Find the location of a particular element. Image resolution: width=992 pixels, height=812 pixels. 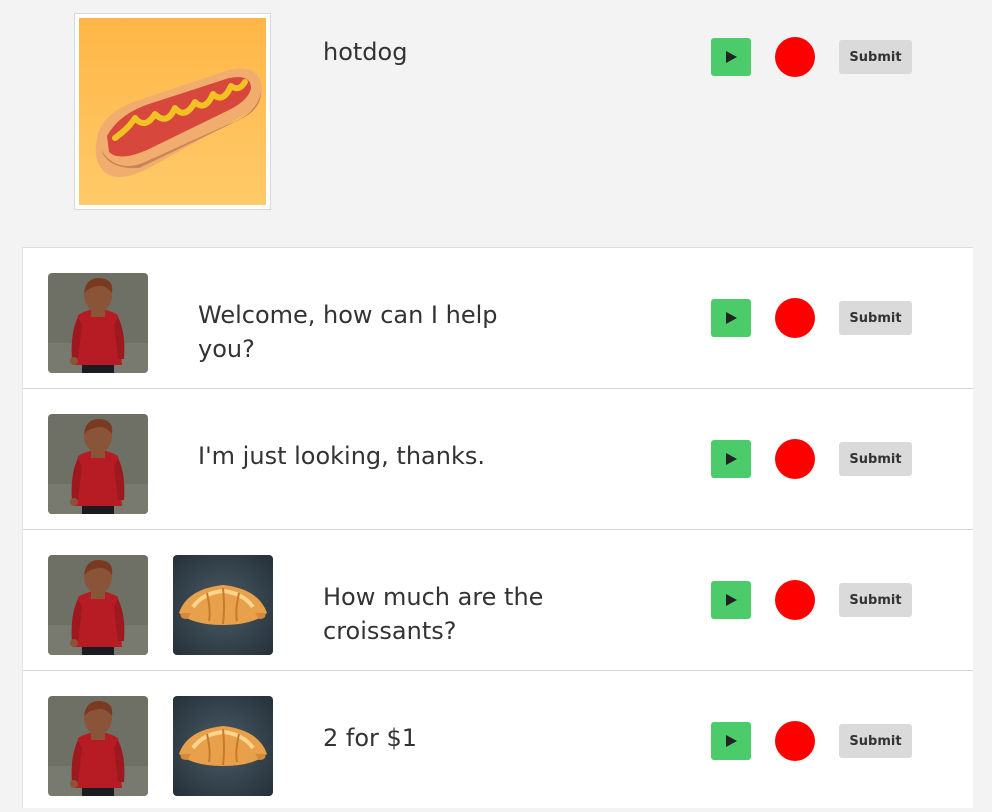

dialogue-line: How much are the croissants? is located at coordinates (433, 614).